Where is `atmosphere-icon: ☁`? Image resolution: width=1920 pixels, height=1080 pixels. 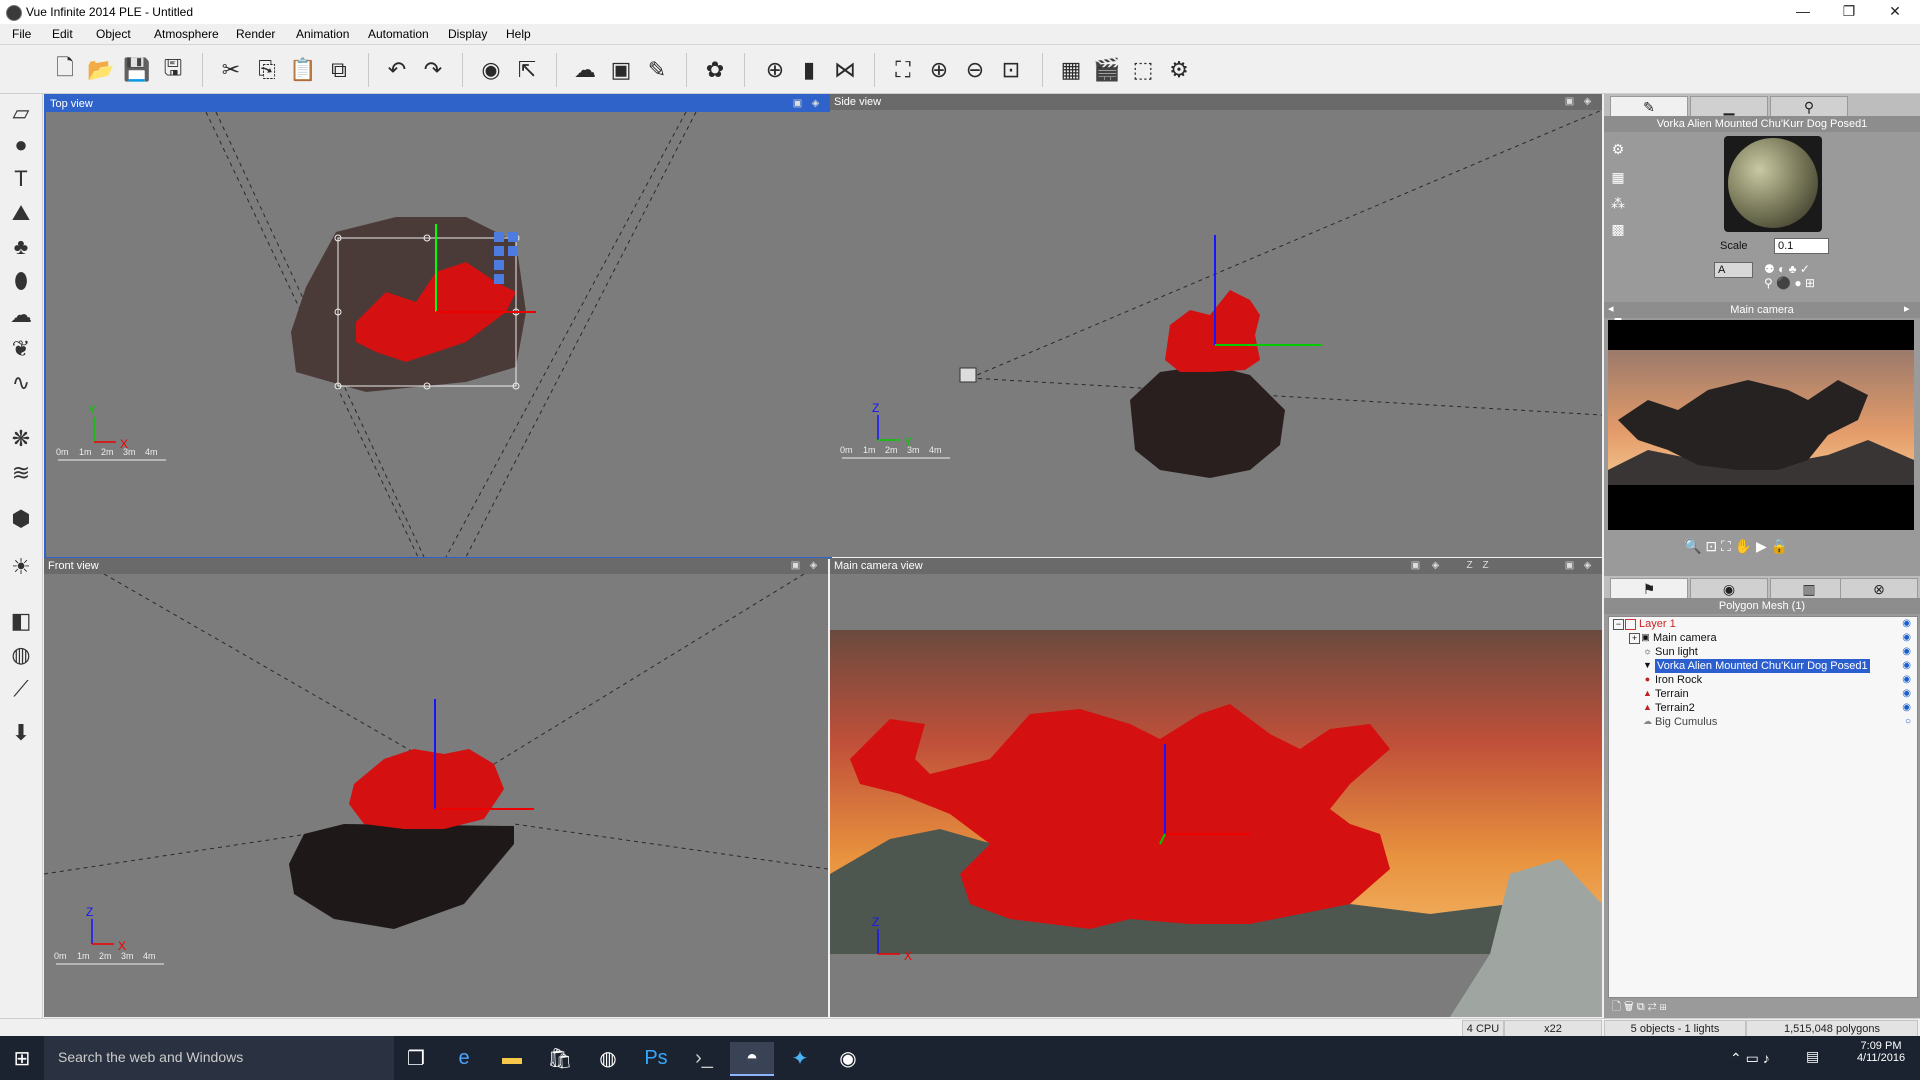
atmosphere-icon: ☁ is located at coordinates (585, 70).